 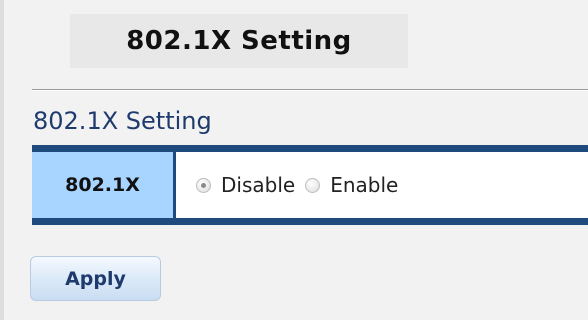 What do you see at coordinates (122, 121) in the screenshot?
I see `section-title: 802.1X Setting` at bounding box center [122, 121].